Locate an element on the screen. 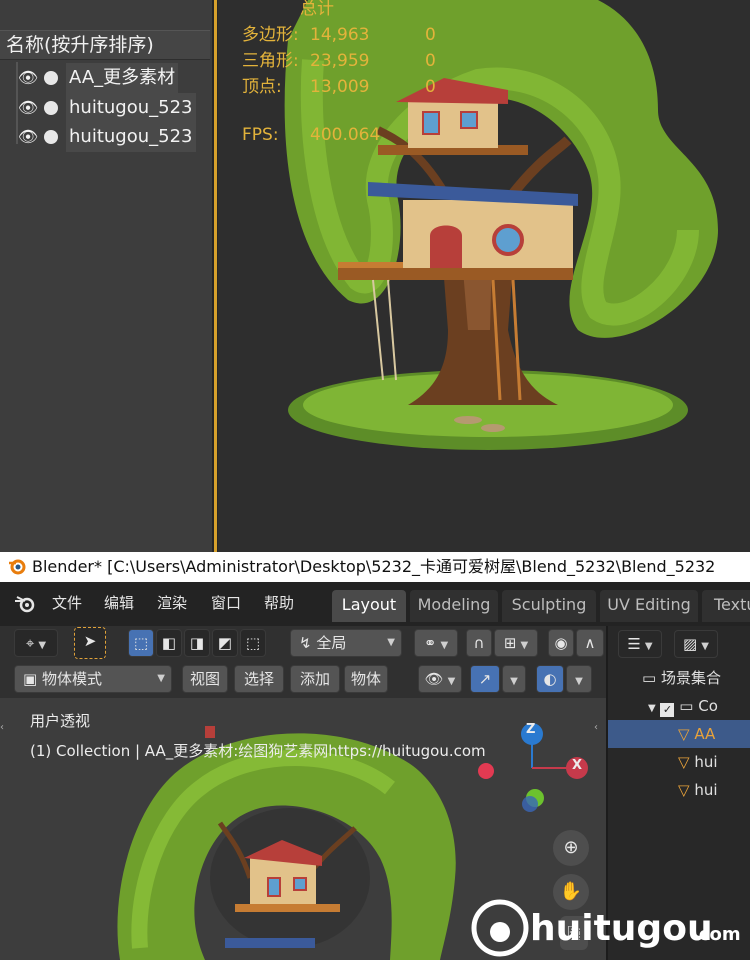  visibility-dropdown: 👁 ▼ is located at coordinates (440, 679).